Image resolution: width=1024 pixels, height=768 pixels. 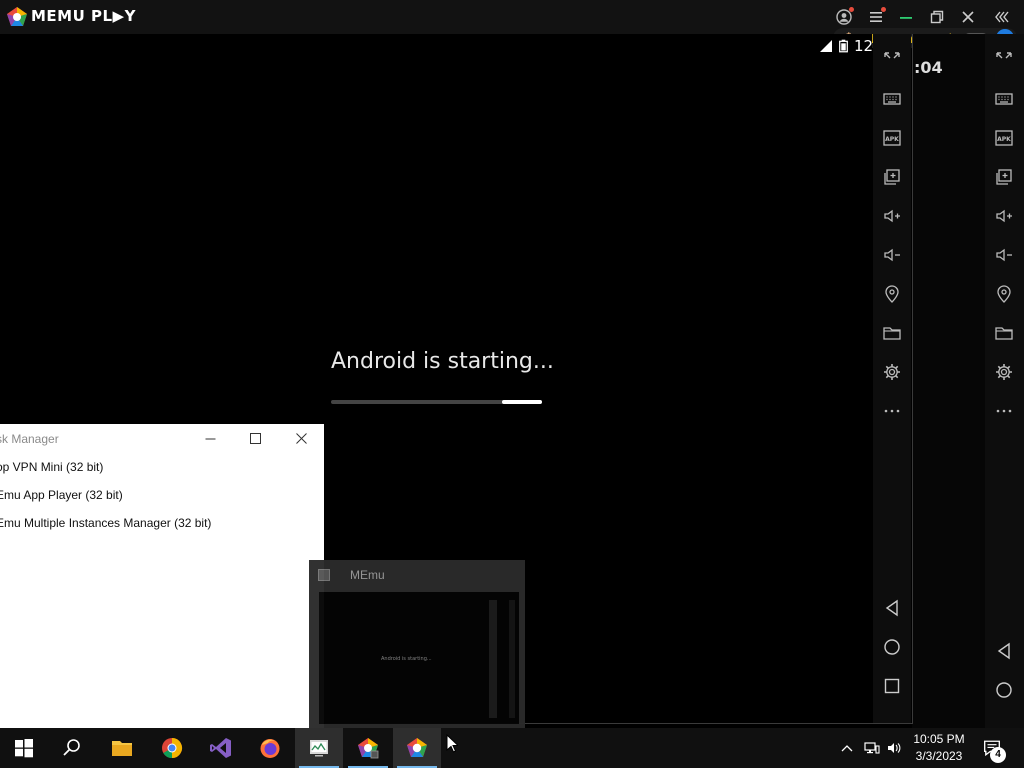 I want to click on window-frame-right, so click(x=912, y=379).